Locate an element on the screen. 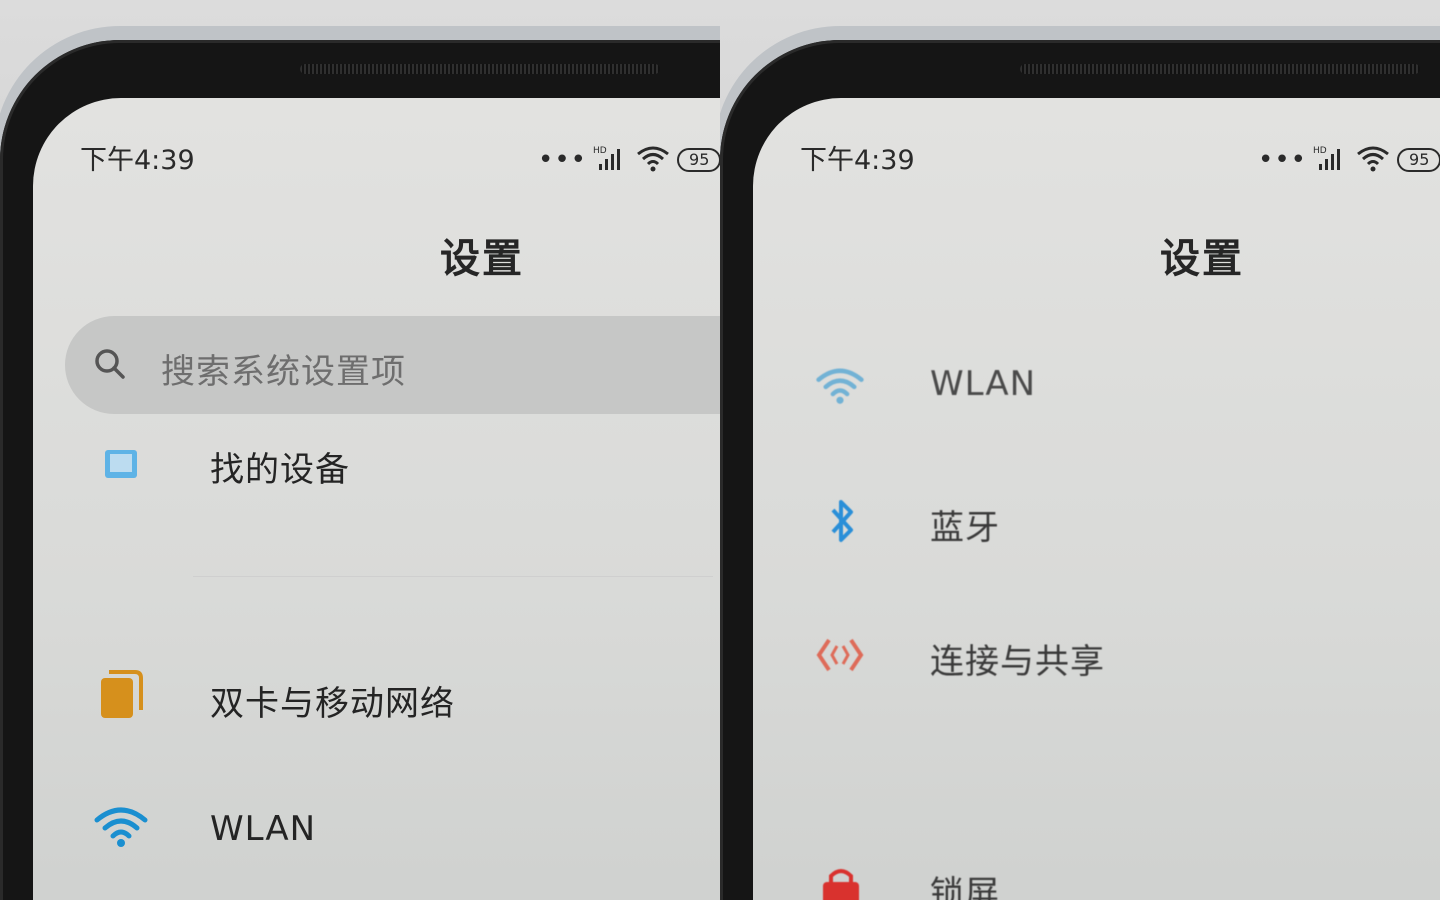 This screenshot has height=900, width=1440. lock-screen-icon is located at coordinates (841, 884).